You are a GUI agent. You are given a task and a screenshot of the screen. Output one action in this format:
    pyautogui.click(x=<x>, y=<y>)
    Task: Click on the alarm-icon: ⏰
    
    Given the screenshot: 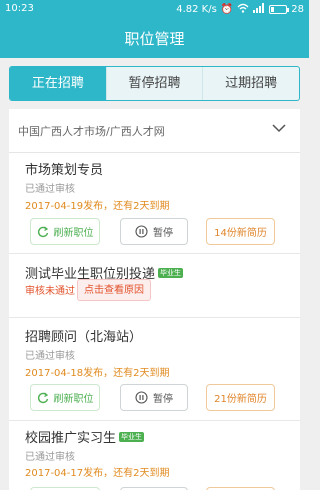 What is the action you would take?
    pyautogui.click(x=227, y=9)
    